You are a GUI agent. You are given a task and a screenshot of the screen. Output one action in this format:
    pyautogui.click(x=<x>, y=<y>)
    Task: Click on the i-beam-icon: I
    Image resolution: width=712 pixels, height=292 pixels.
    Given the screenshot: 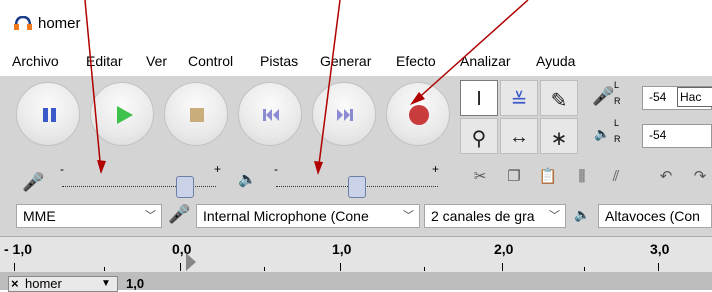 What is the action you would take?
    pyautogui.click(x=479, y=99)
    